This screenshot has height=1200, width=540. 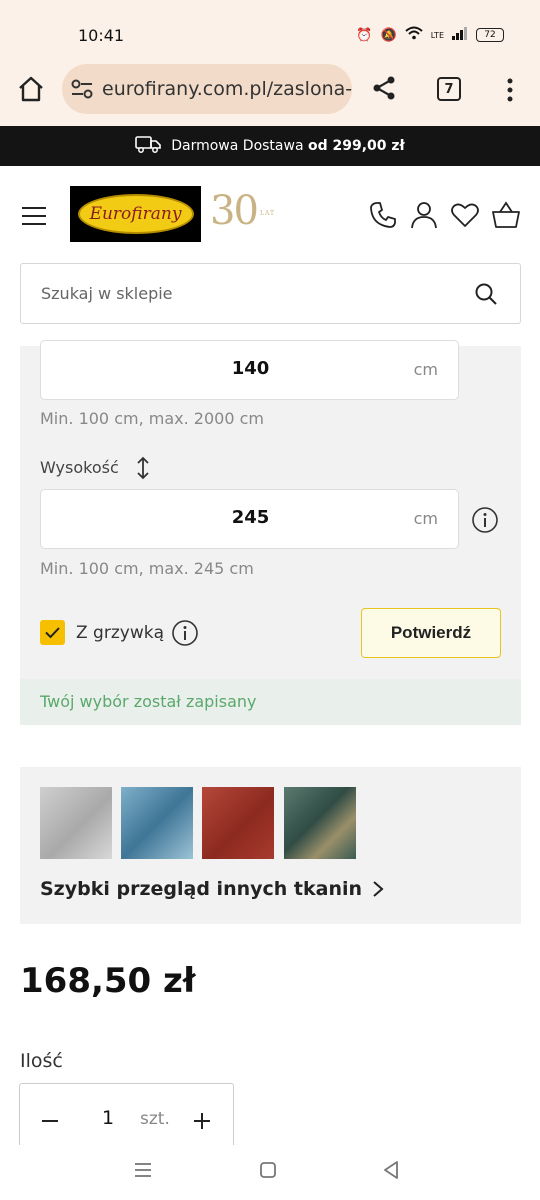 What do you see at coordinates (510, 90) in the screenshot?
I see `more-menu-icon` at bounding box center [510, 90].